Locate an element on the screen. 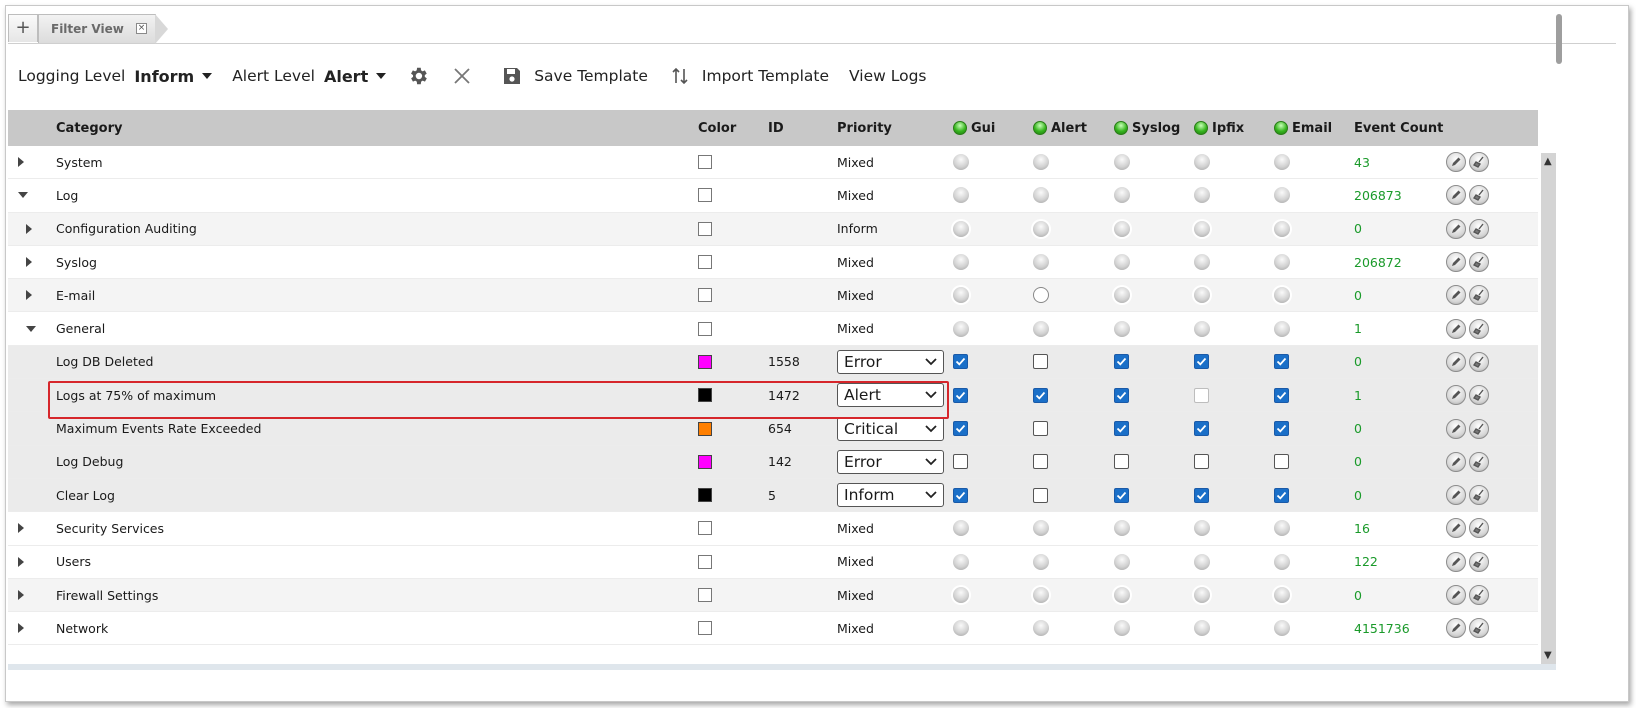  collapse-arrow-icon is located at coordinates (36, 328).